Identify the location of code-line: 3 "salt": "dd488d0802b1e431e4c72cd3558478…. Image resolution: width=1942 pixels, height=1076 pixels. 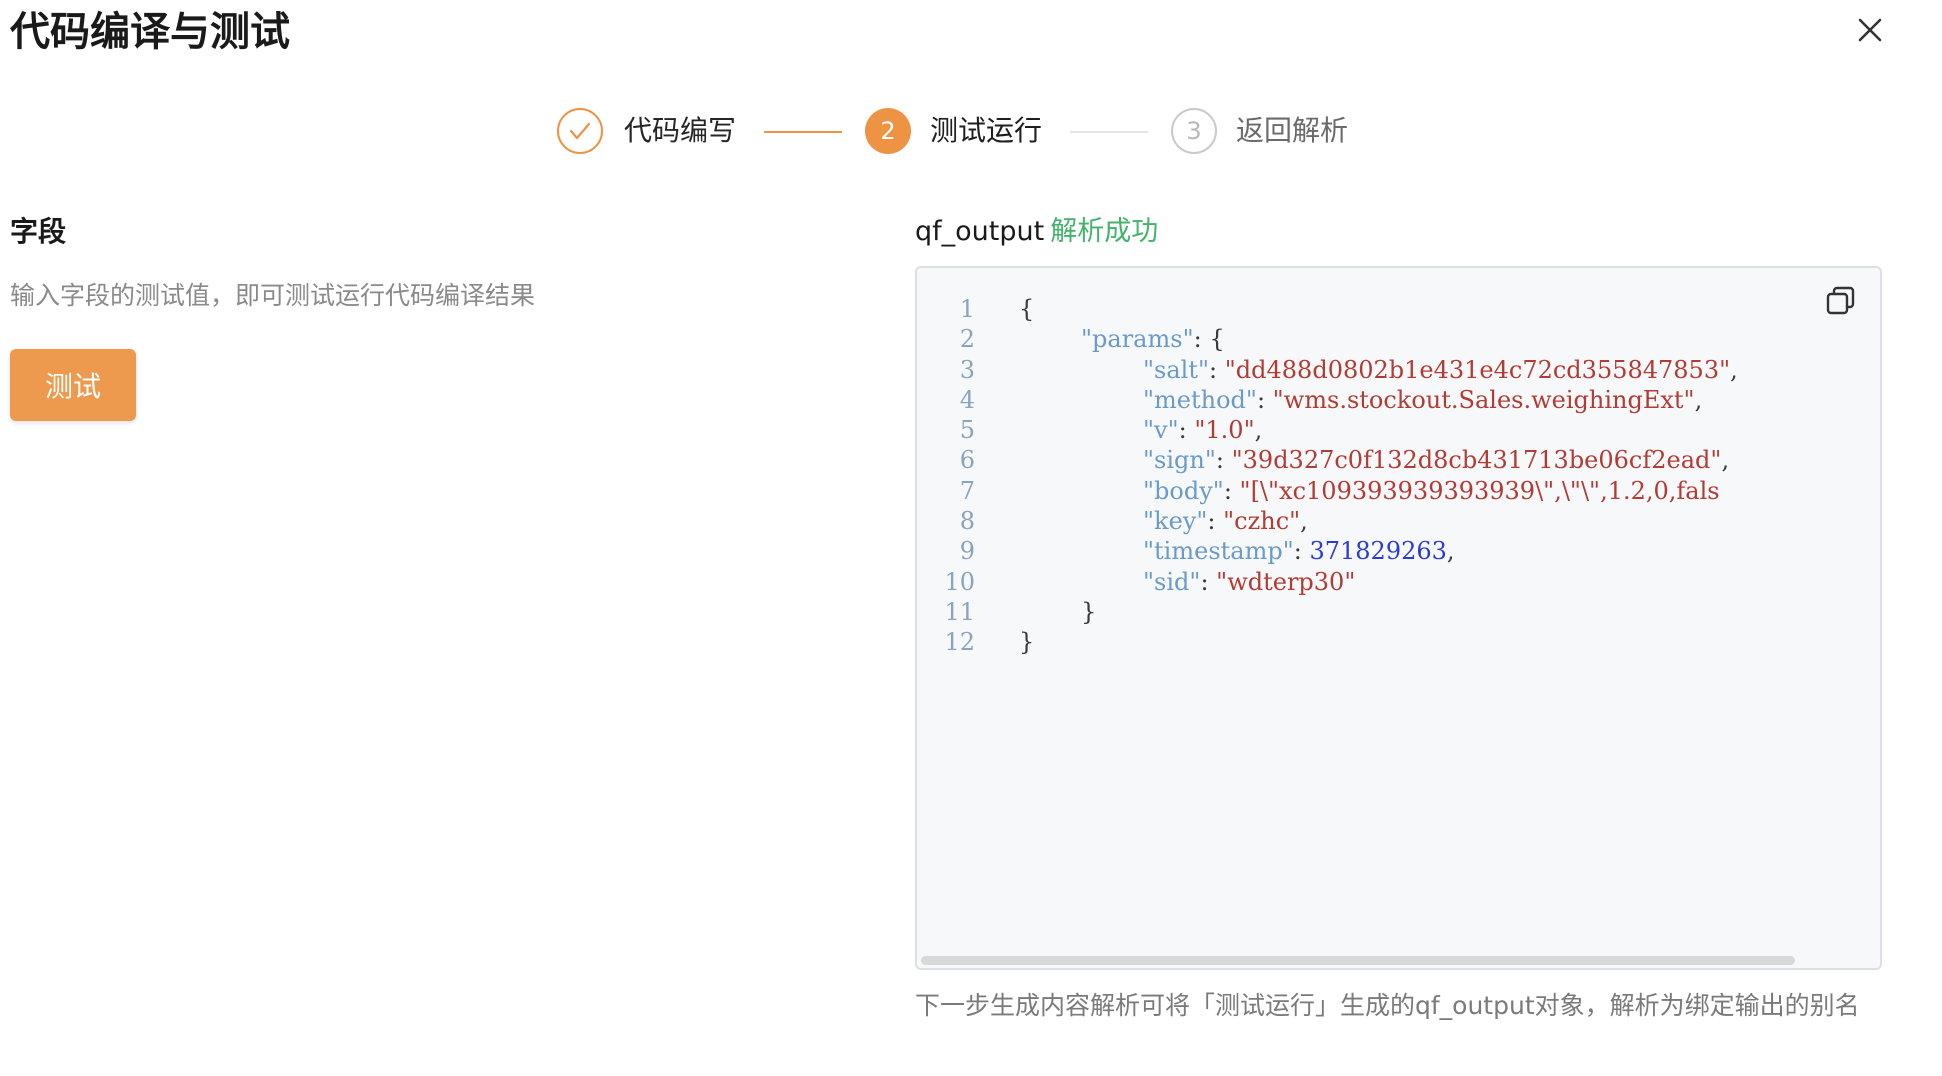
(1398, 370).